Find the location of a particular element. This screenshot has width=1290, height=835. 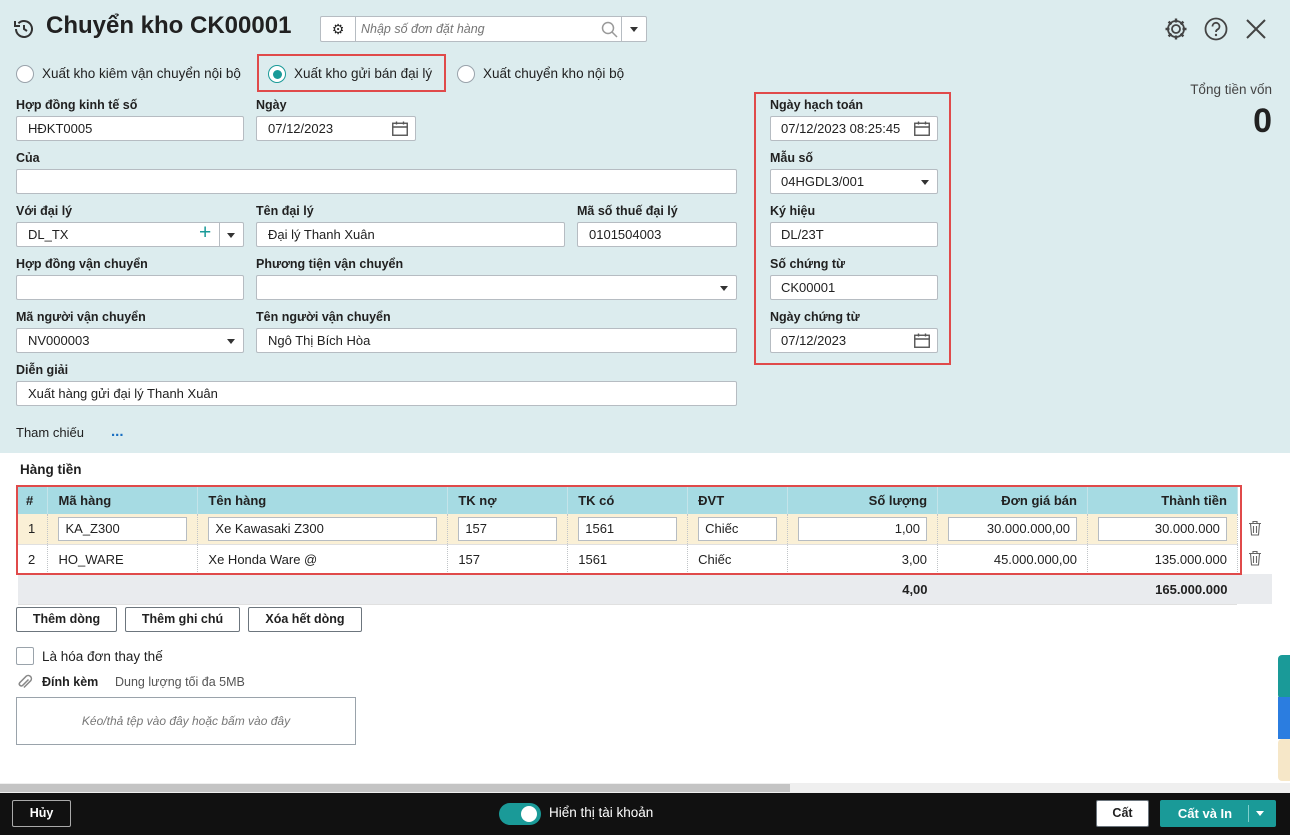

symbol-input: DL/23T is located at coordinates (854, 234).